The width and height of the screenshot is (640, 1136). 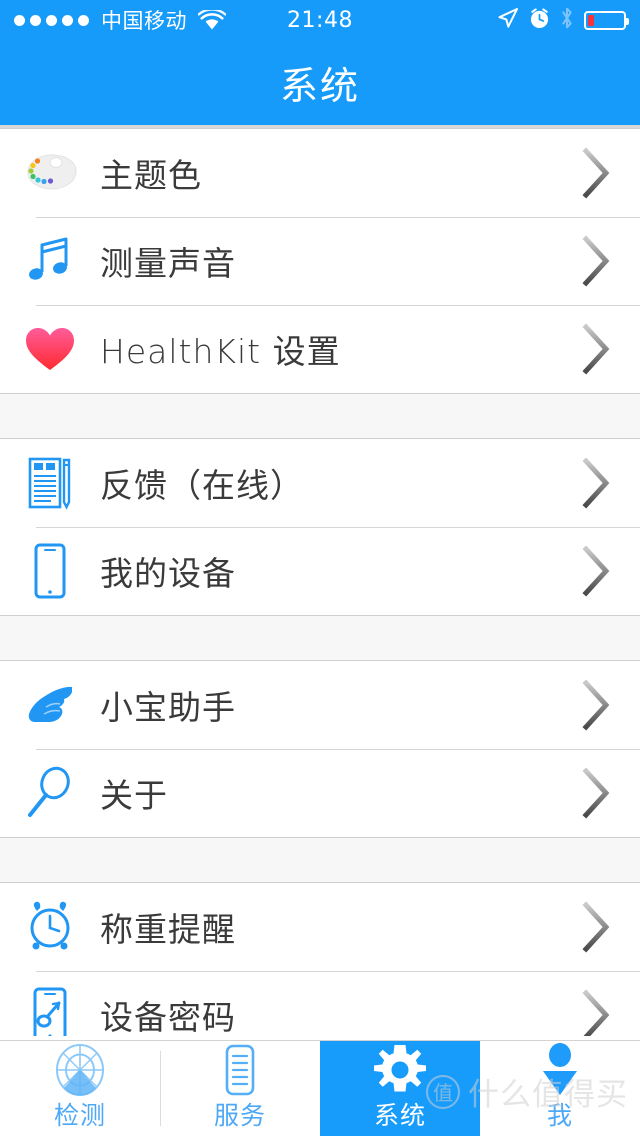 I want to click on pointing-hand-icon, so click(x=50, y=705).